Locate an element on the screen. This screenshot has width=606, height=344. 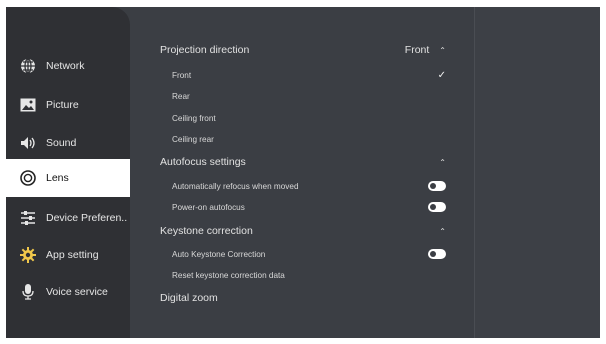
sidebar-item-picture: Picture is located at coordinates (68, 105).